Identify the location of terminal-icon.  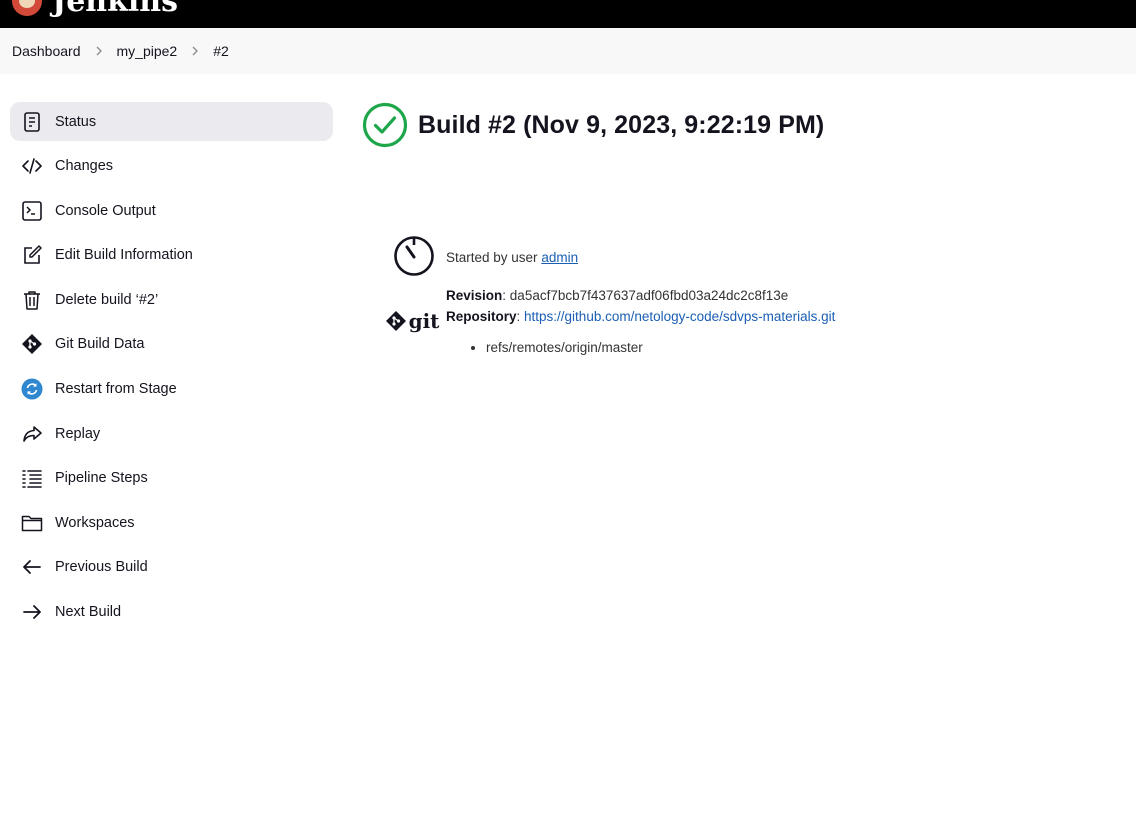
(32, 211).